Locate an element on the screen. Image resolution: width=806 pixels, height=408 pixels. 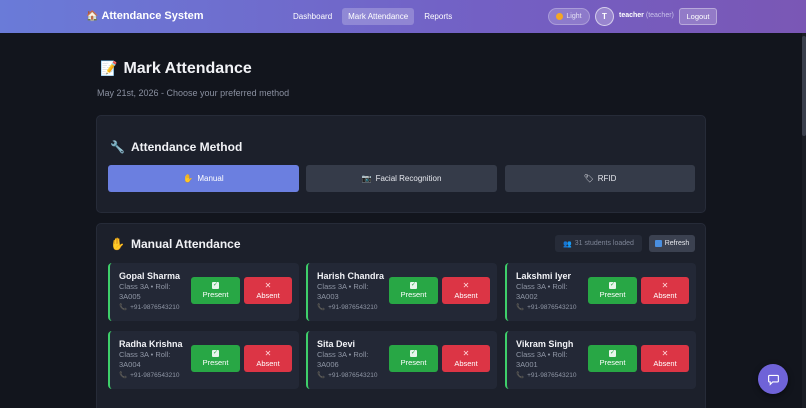
tag-icon: 🏷 is located at coordinates (588, 178).